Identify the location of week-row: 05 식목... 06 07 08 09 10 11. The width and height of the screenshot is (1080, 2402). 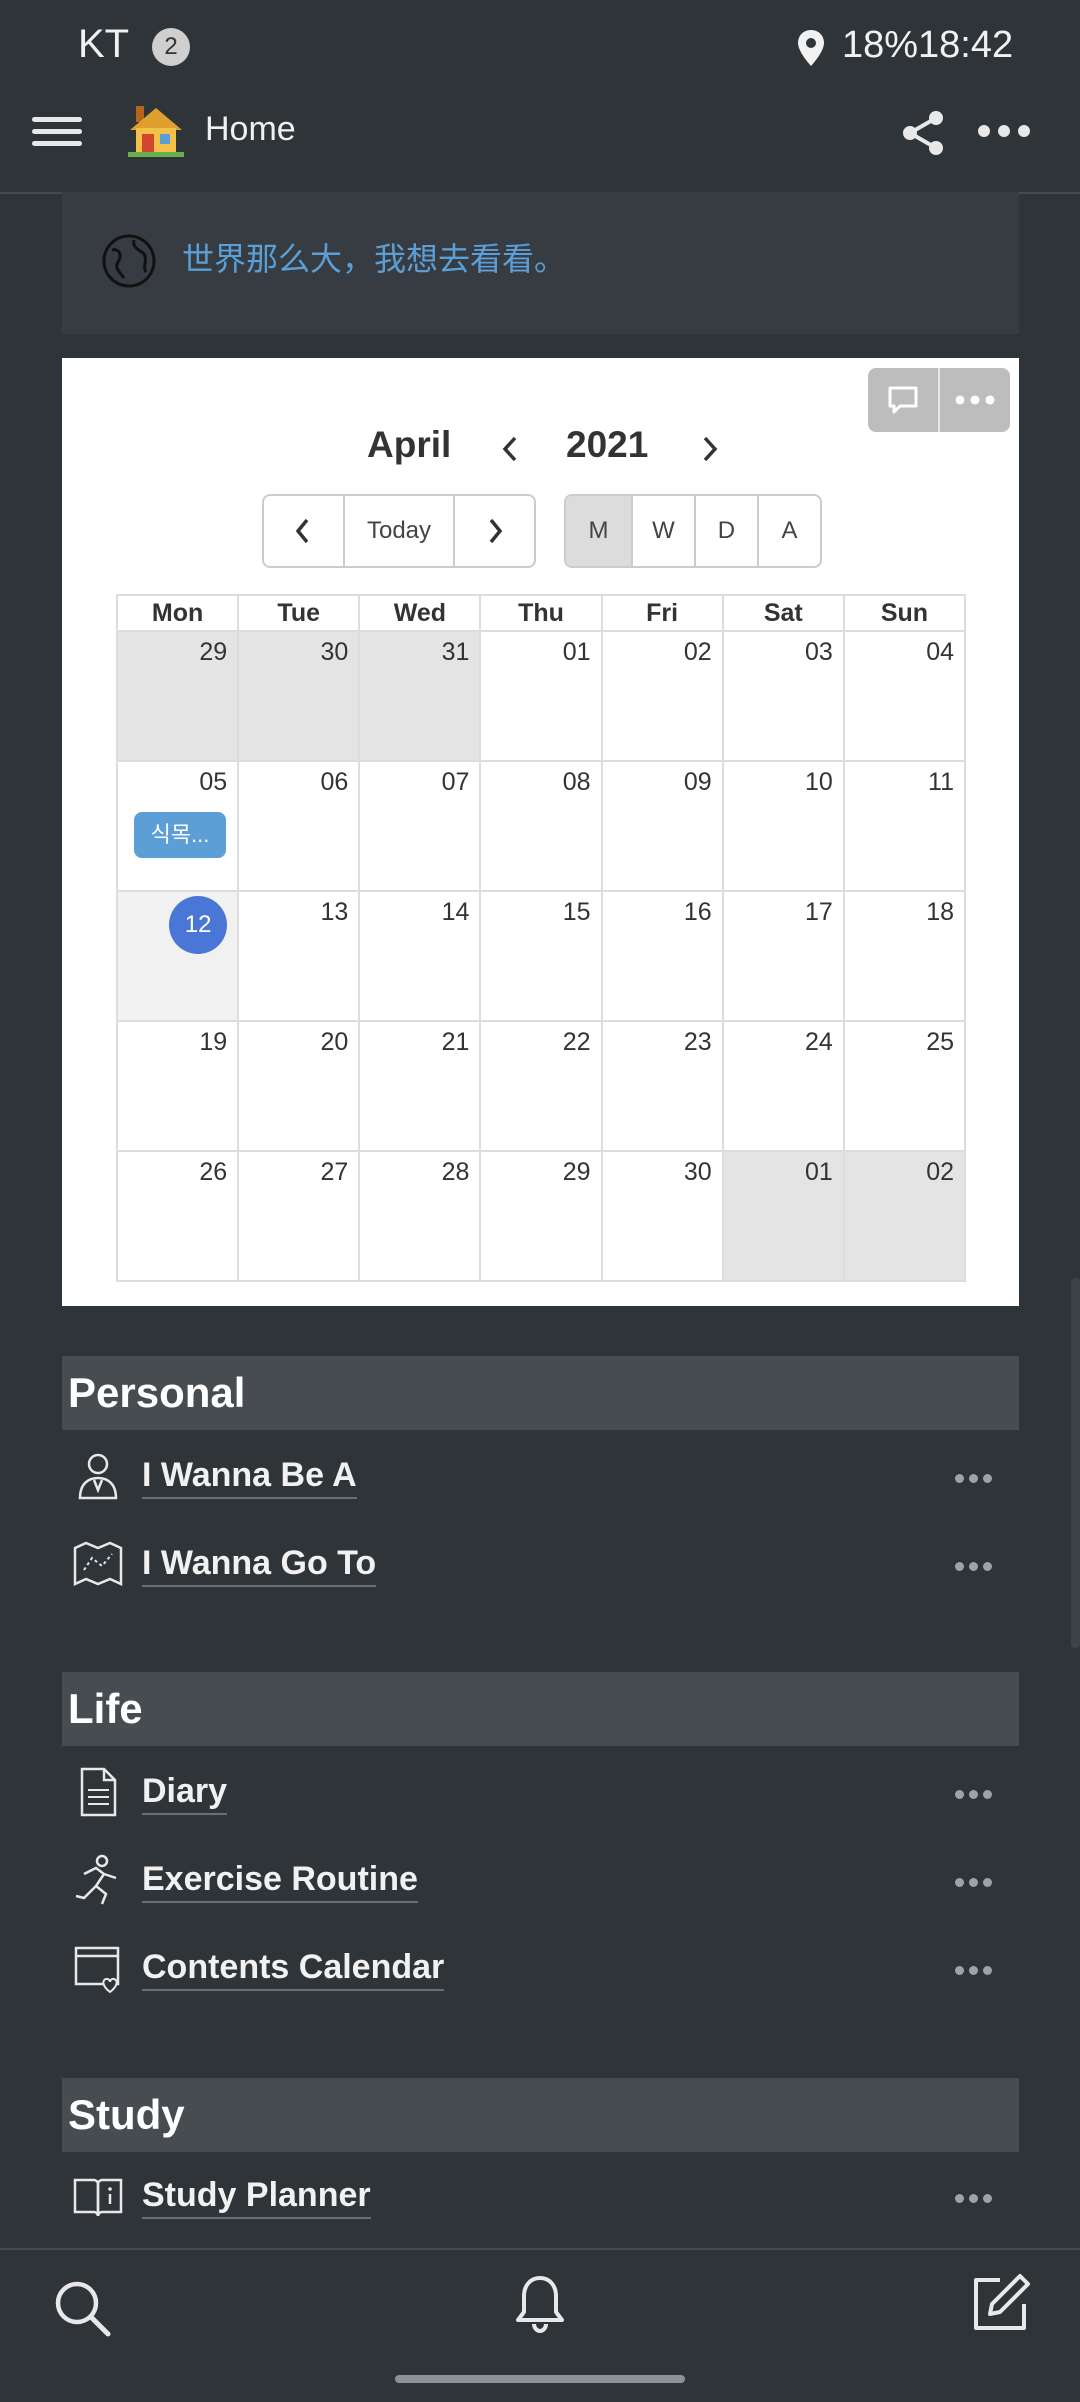
(541, 826).